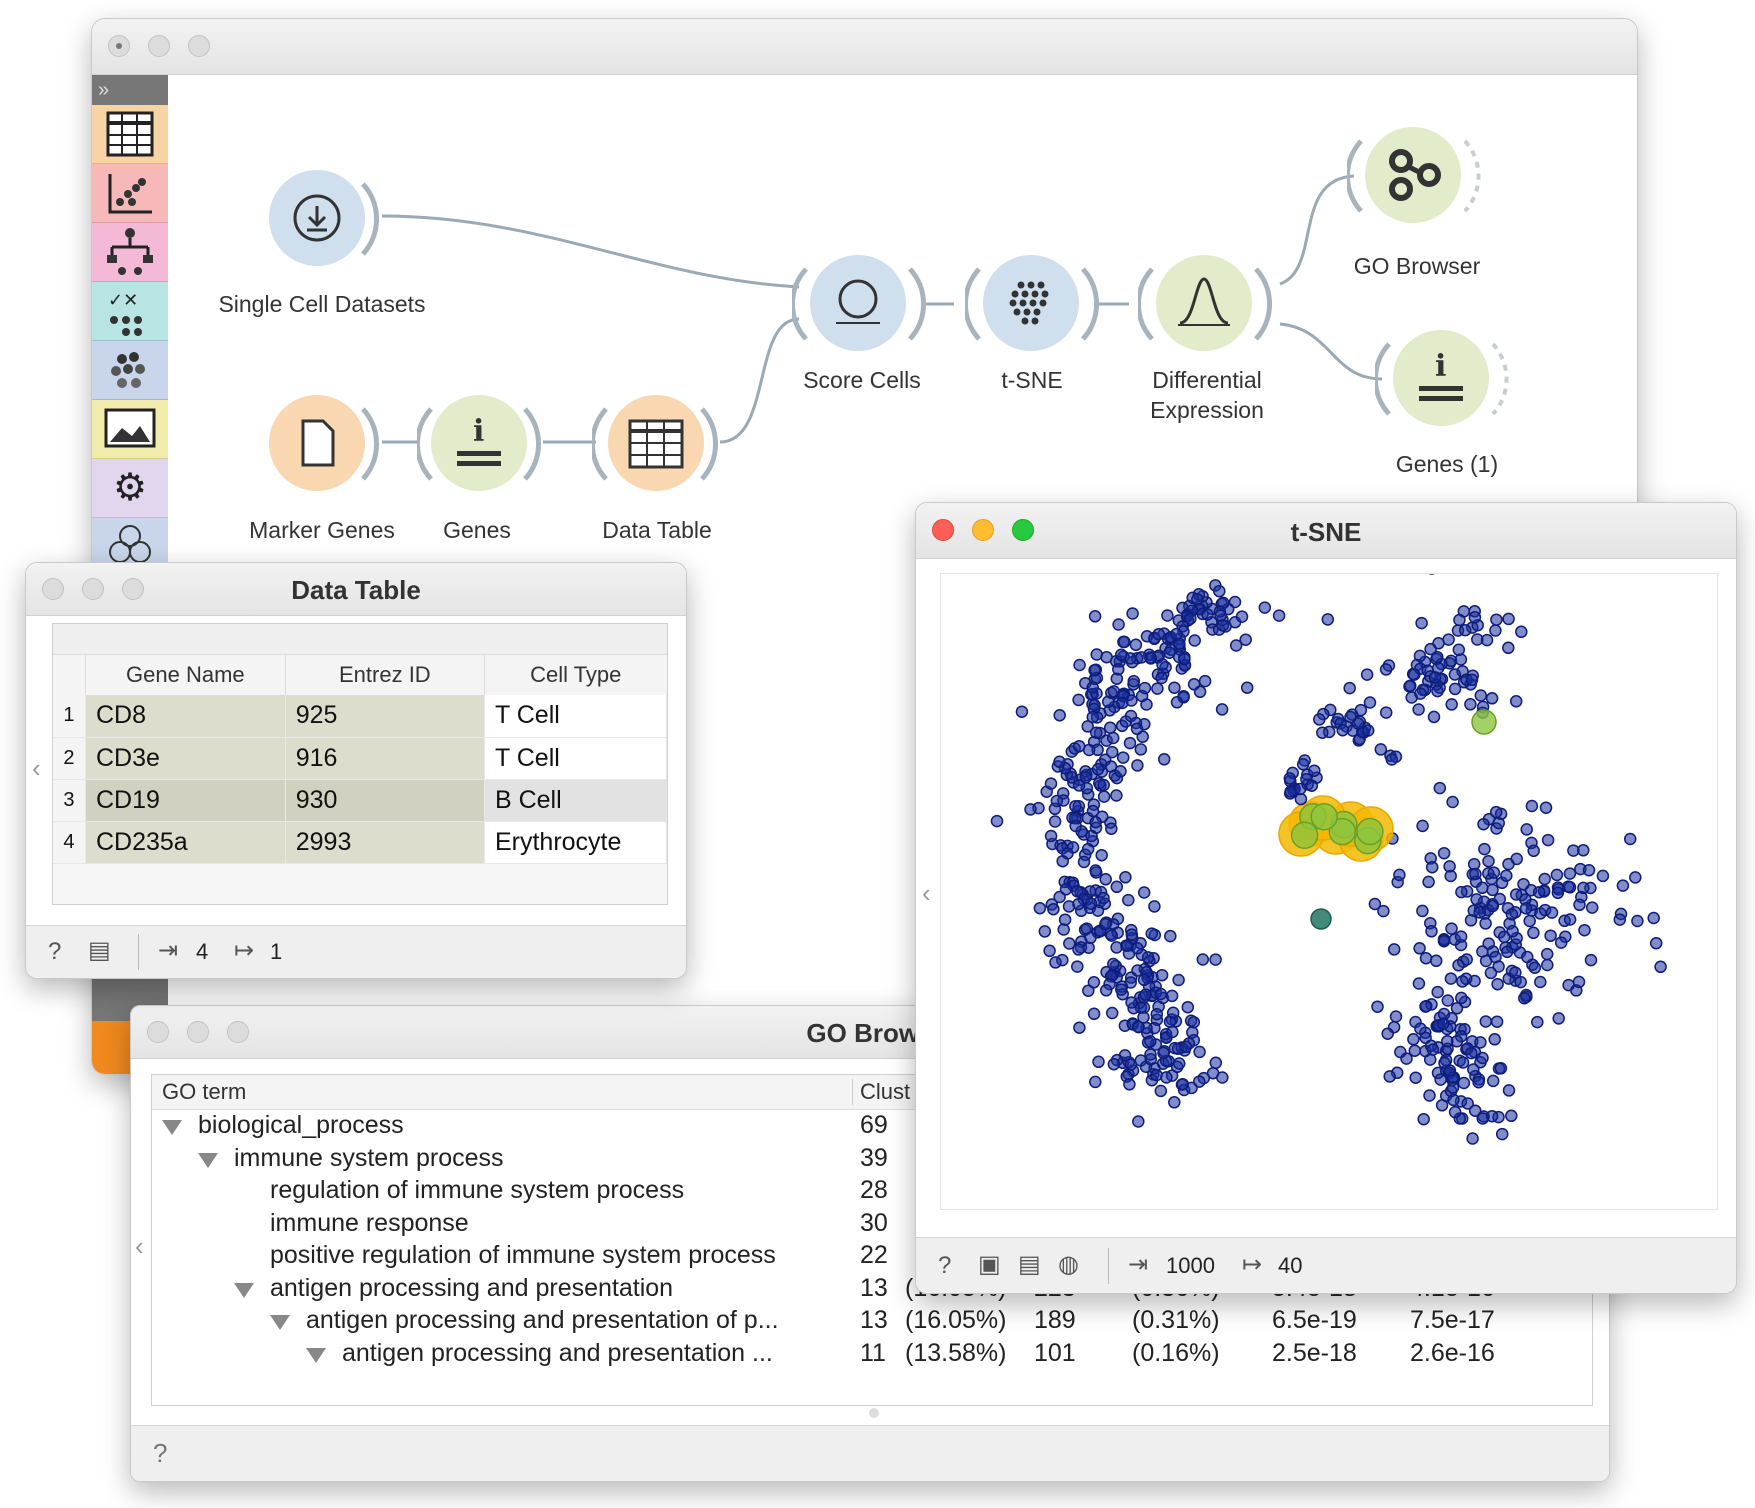 The height and width of the screenshot is (1508, 1755). Describe the element at coordinates (575, 675) in the screenshot. I see `col-cell-type: Cell Type` at that location.